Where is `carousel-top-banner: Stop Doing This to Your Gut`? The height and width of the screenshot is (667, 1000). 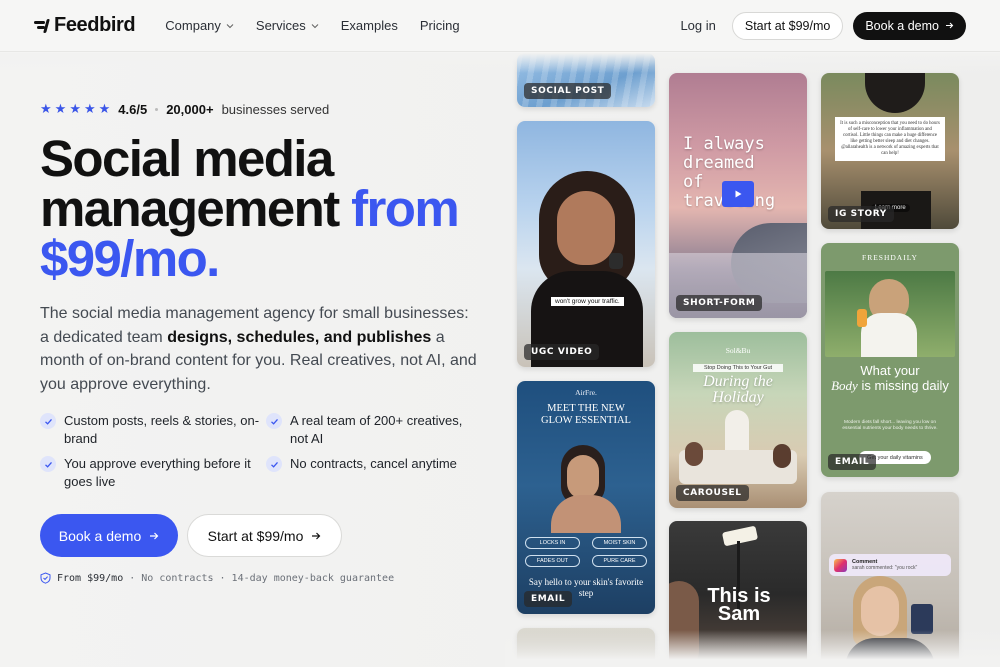
carousel-top-banner: Stop Doing This to Your Gut is located at coordinates (738, 368).